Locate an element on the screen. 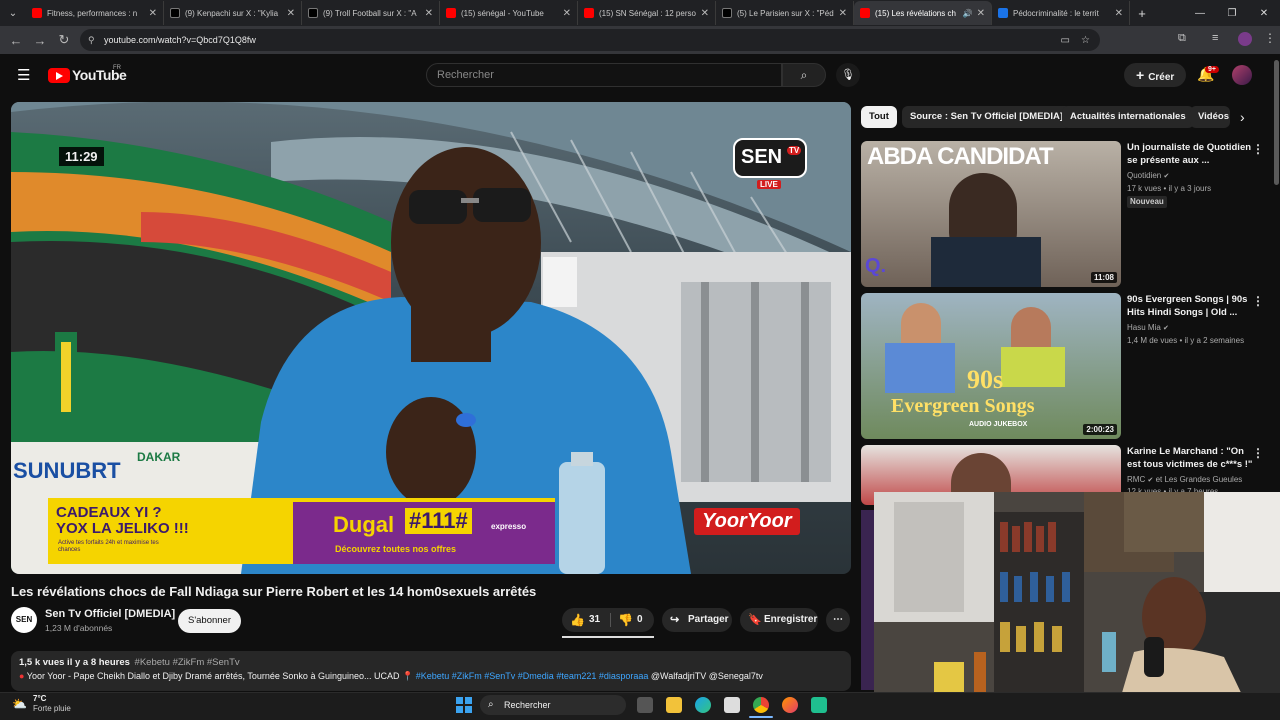 Image resolution: width=1280 pixels, height=720 pixels. channel-name: Sen Tv Officiel [DMEDIA] is located at coordinates (110, 614).